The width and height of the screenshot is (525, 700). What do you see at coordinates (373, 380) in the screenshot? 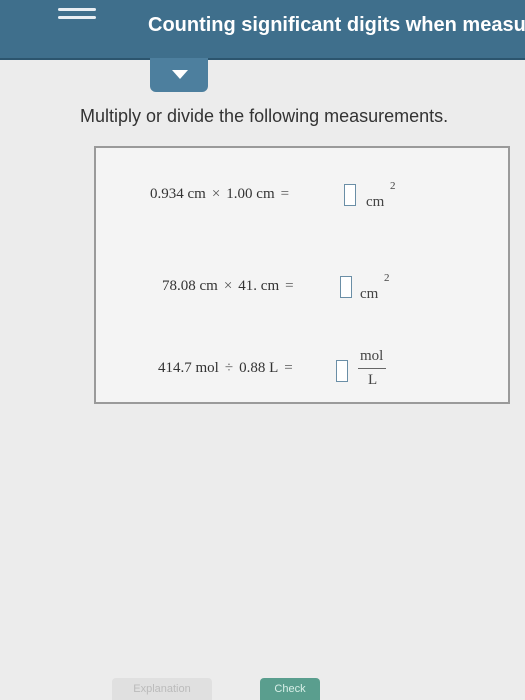
I see `problem-3-unit-denominator: L` at bounding box center [373, 380].